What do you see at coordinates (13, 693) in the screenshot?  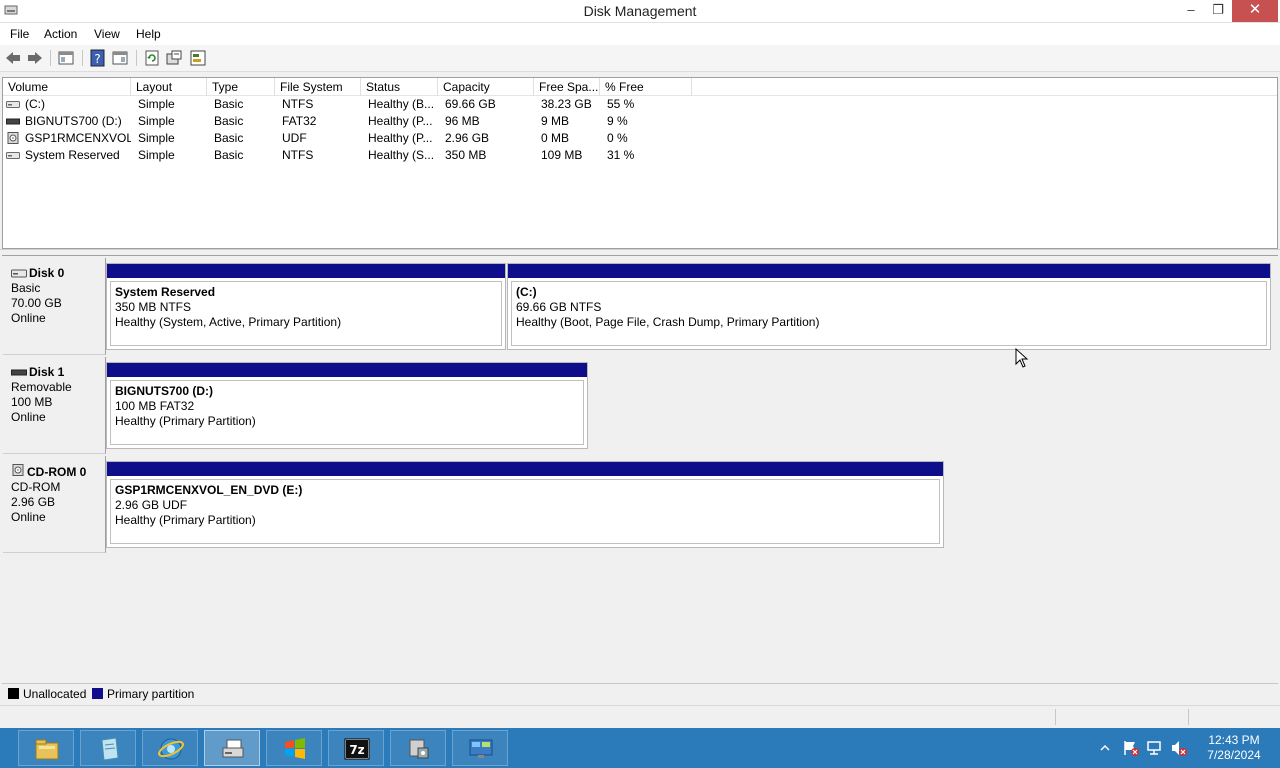 I see `unallocated-swatch` at bounding box center [13, 693].